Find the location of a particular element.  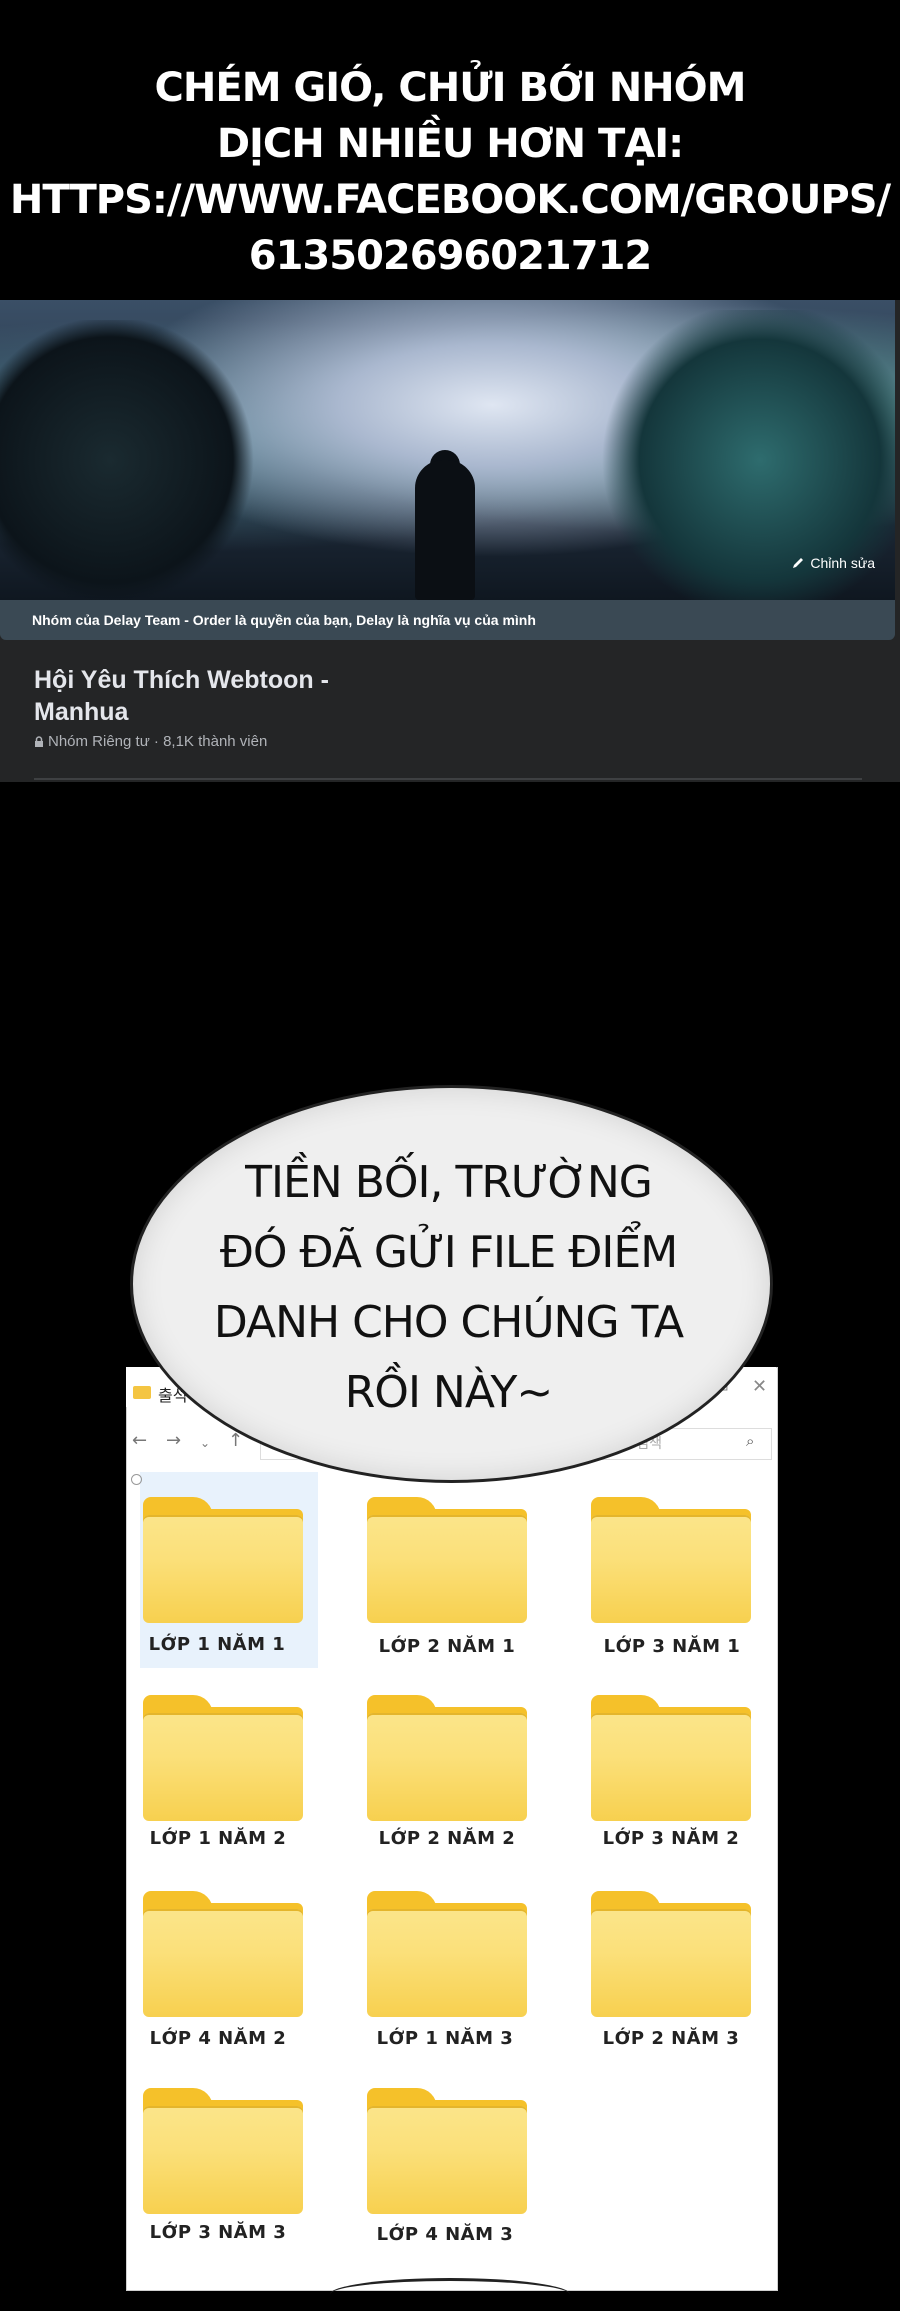

next-bubble-edge is located at coordinates (450, 2294).